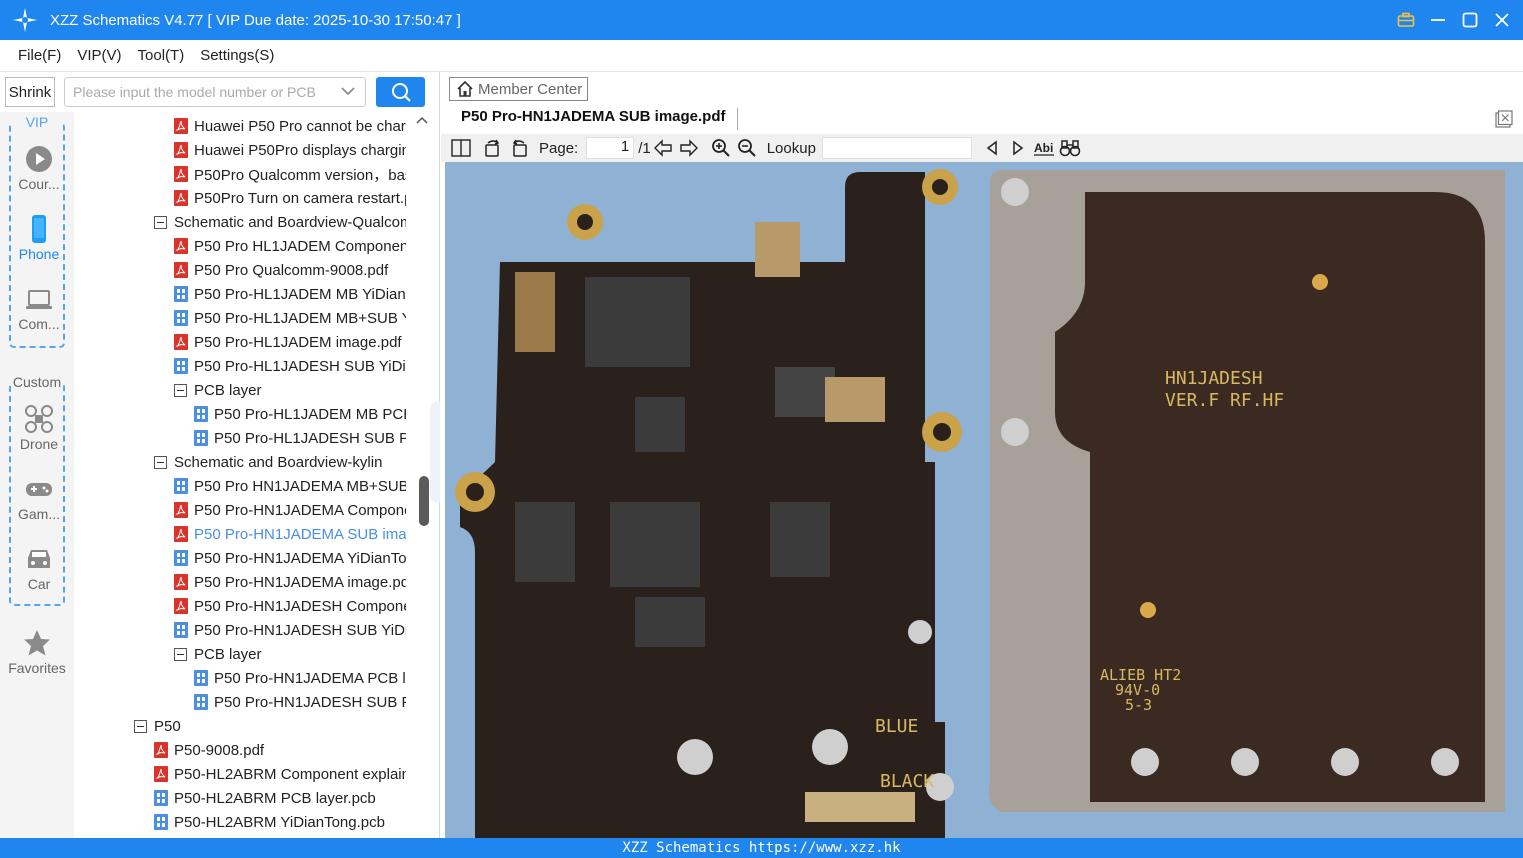  I want to click on tree-file: P50-HL2ABRM Component explain, so click(280, 774).